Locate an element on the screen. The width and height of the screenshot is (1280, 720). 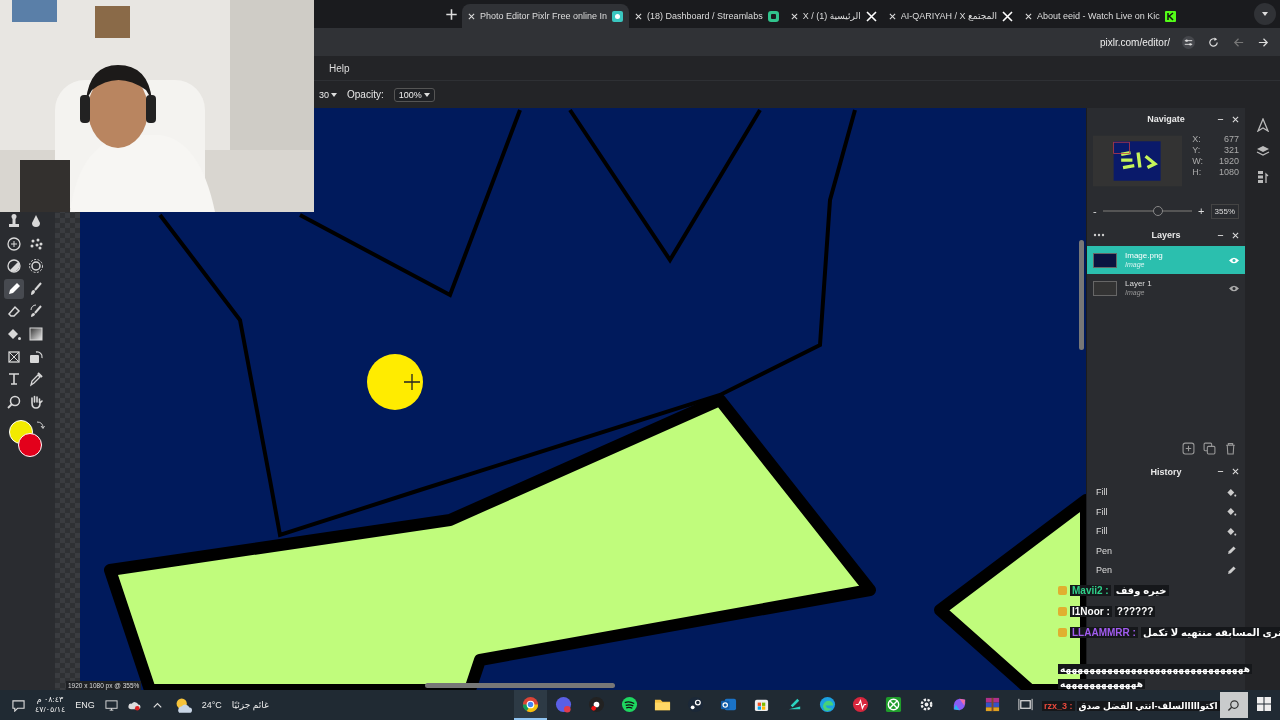
browser-tab: (18) Dashboard / Streamlabs is located at coordinates (707, 16).